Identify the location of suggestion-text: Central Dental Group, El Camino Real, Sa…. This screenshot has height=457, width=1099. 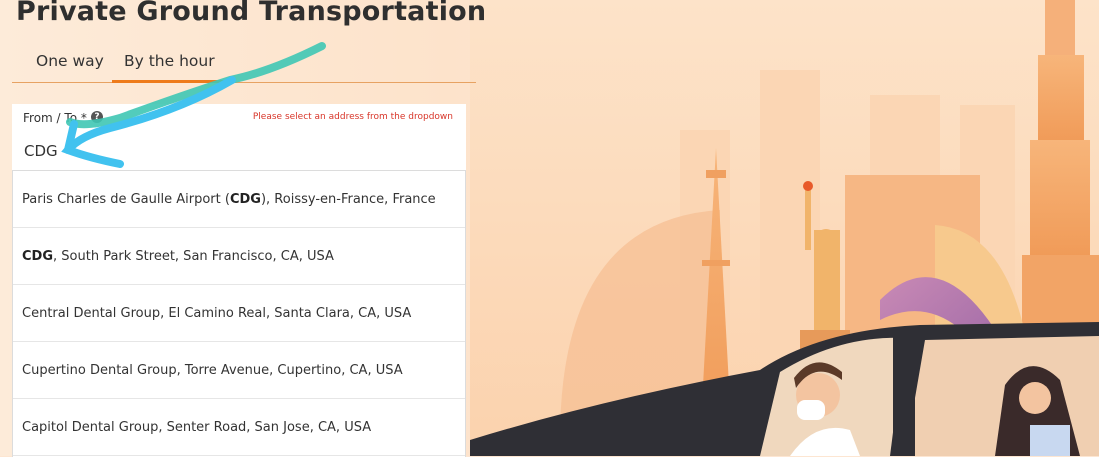
(217, 313).